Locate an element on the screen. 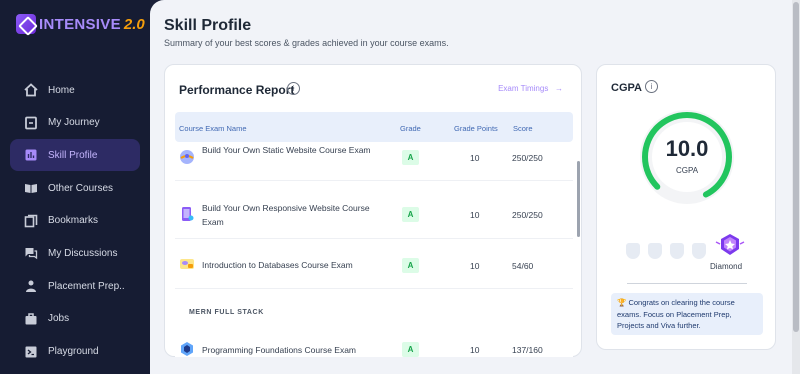 Image resolution: width=800 pixels, height=374 pixels. divider is located at coordinates (687, 283).